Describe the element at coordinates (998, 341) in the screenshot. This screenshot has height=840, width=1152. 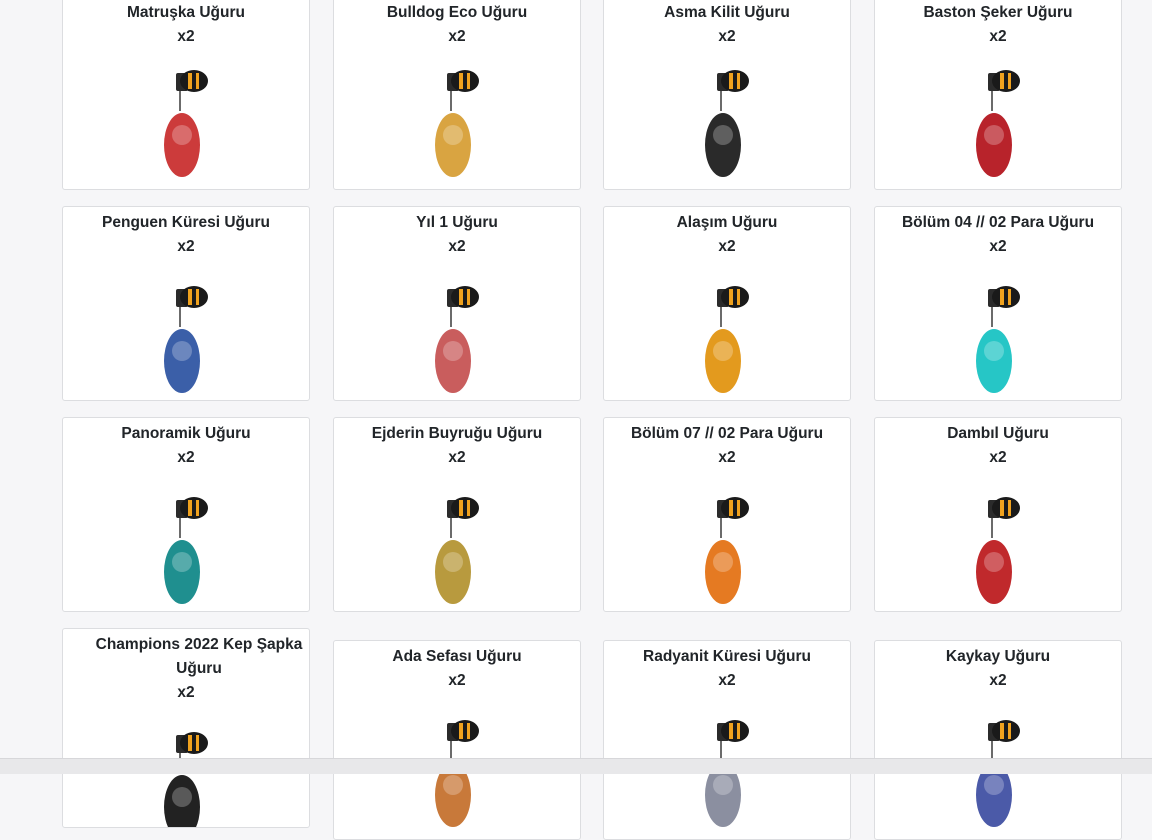
I see `ep4-coin-charm-icon` at that location.